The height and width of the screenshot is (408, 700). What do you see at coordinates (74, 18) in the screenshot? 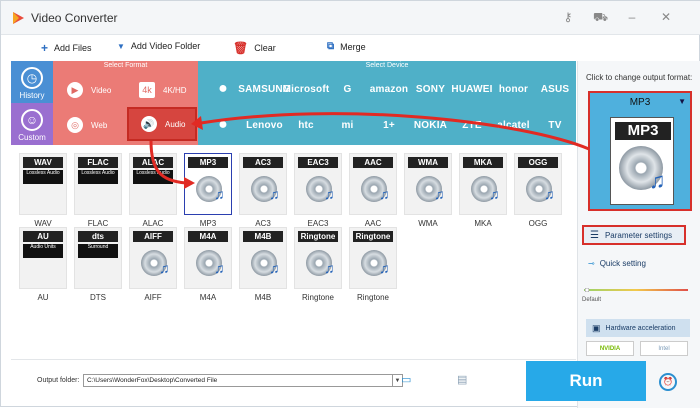
I see `app-title: Video Converter` at bounding box center [74, 18].